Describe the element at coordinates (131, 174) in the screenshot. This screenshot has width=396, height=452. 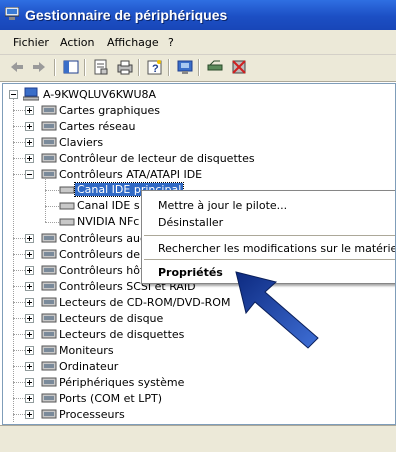
I see `tree-item-label: Contrôleurs ATA/ATAPI IDE` at that location.